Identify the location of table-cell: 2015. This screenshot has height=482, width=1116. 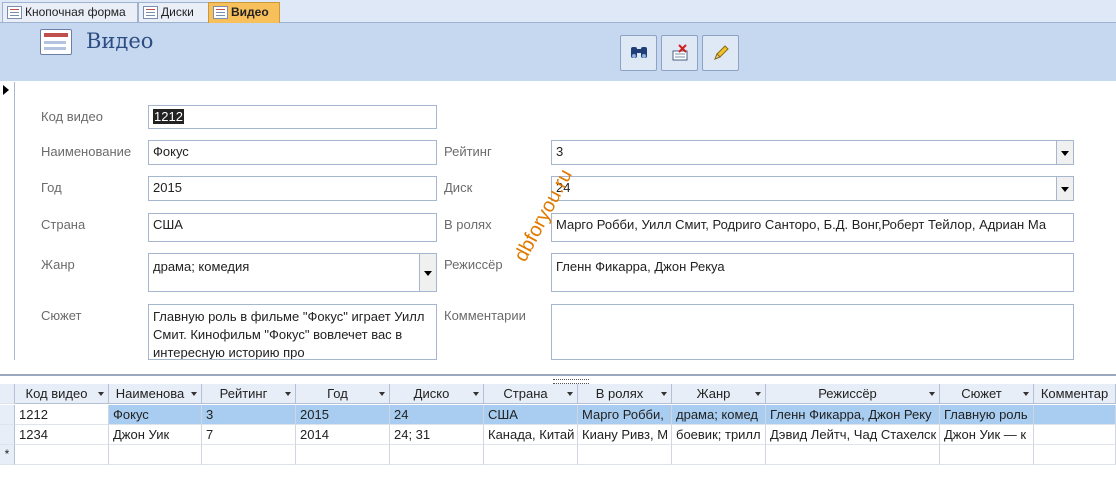
(343, 415).